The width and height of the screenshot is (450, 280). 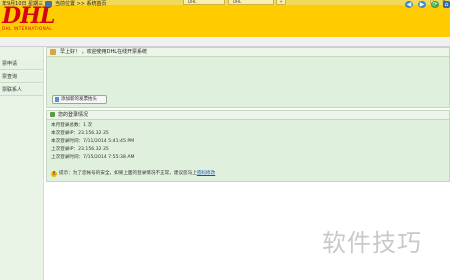 I want to click on forward-arrow-icon: ▶, so click(x=422, y=4).